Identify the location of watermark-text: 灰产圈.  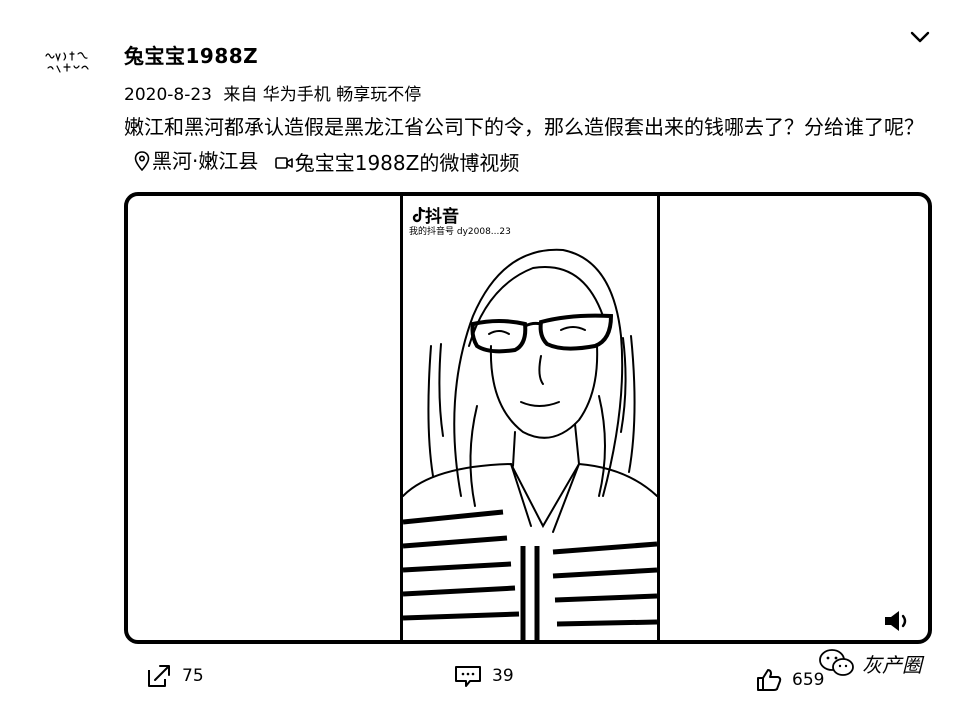
(892, 664).